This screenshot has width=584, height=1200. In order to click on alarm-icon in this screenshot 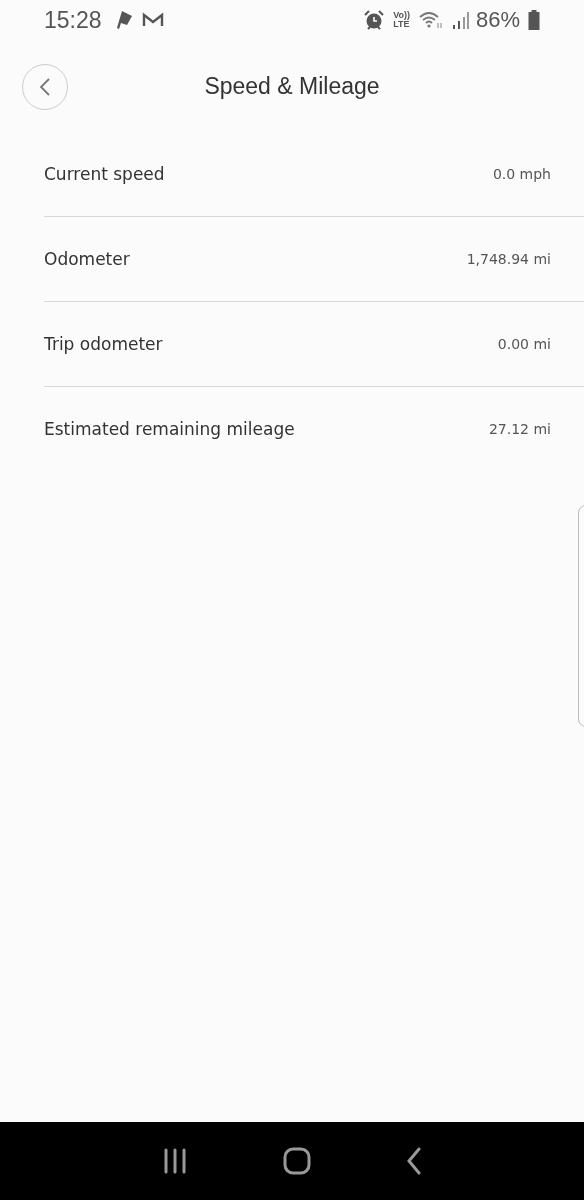, I will do `click(374, 20)`.